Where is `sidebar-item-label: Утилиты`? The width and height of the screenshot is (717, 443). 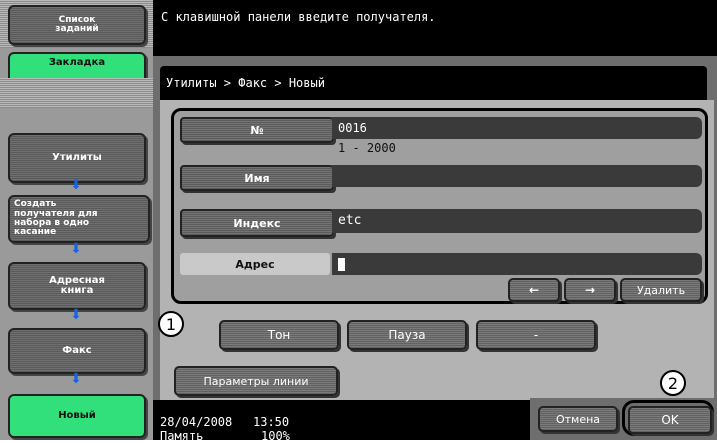 sidebar-item-label: Утилиты is located at coordinates (77, 157).